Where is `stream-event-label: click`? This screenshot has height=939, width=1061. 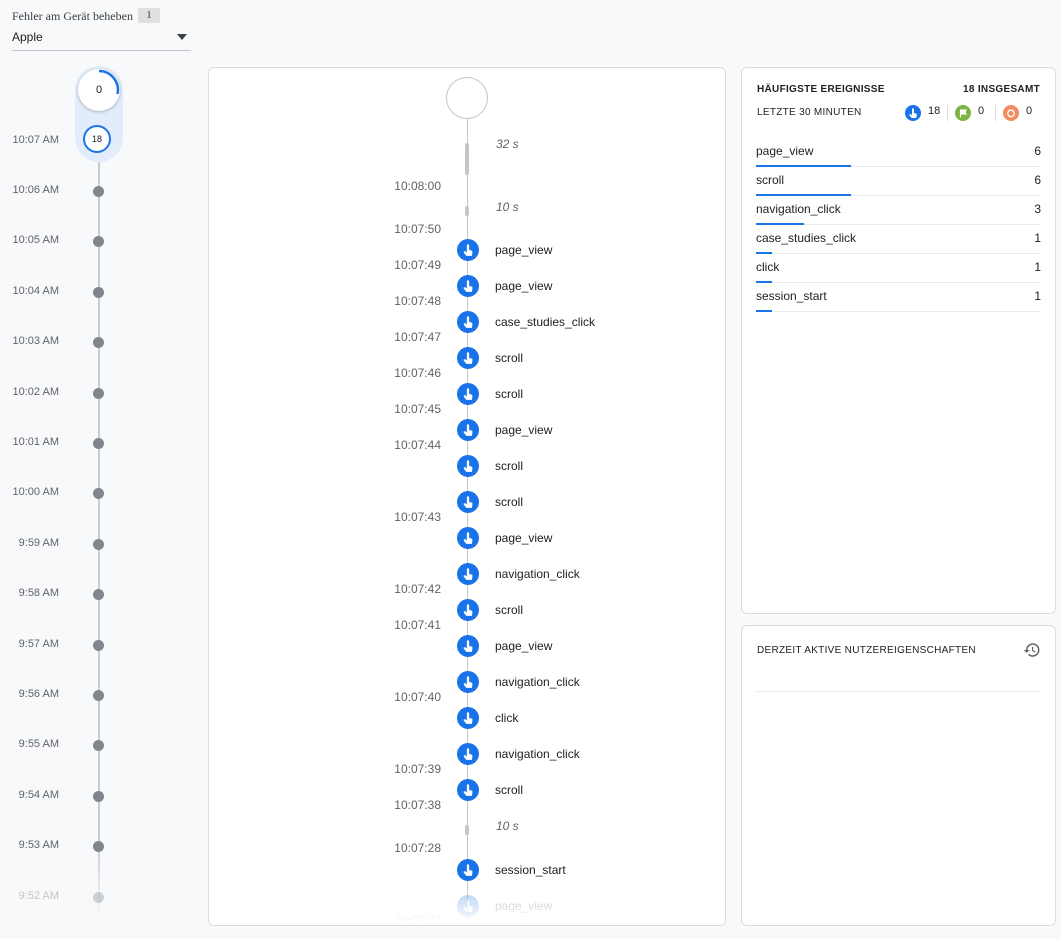
stream-event-label: click is located at coordinates (506, 718).